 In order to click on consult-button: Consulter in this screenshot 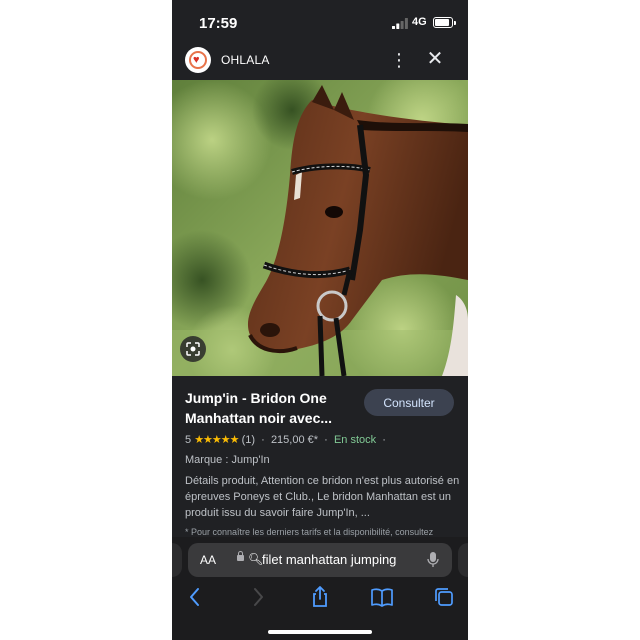, I will do `click(409, 402)`.